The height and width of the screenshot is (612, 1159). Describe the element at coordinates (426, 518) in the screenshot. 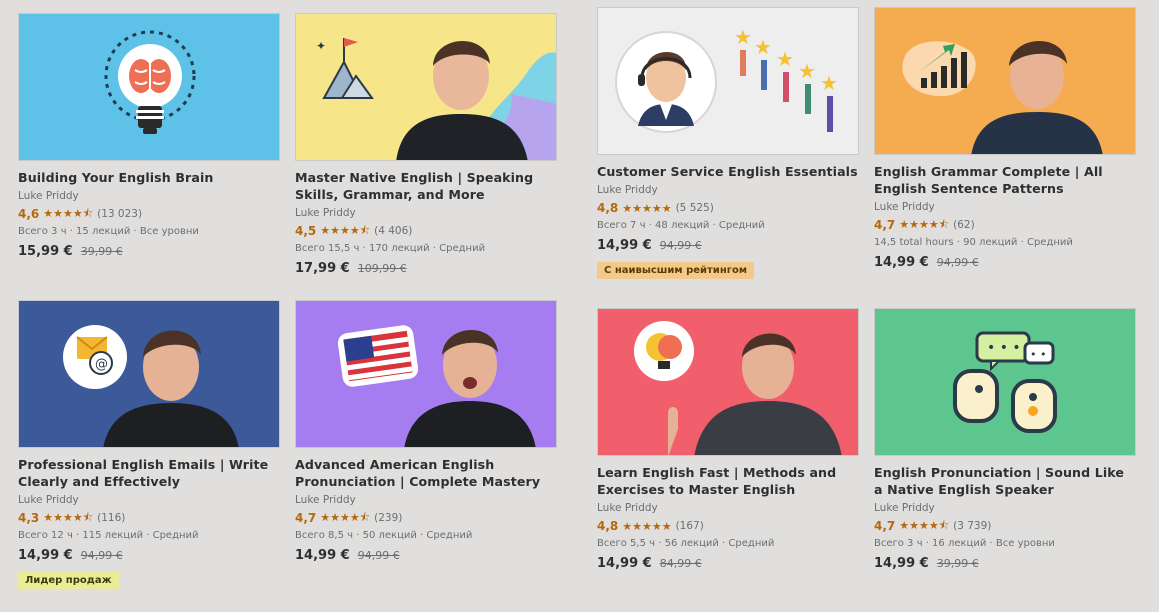

I see `rating-row: 4,7 ★★★★⯪ (239)` at that location.